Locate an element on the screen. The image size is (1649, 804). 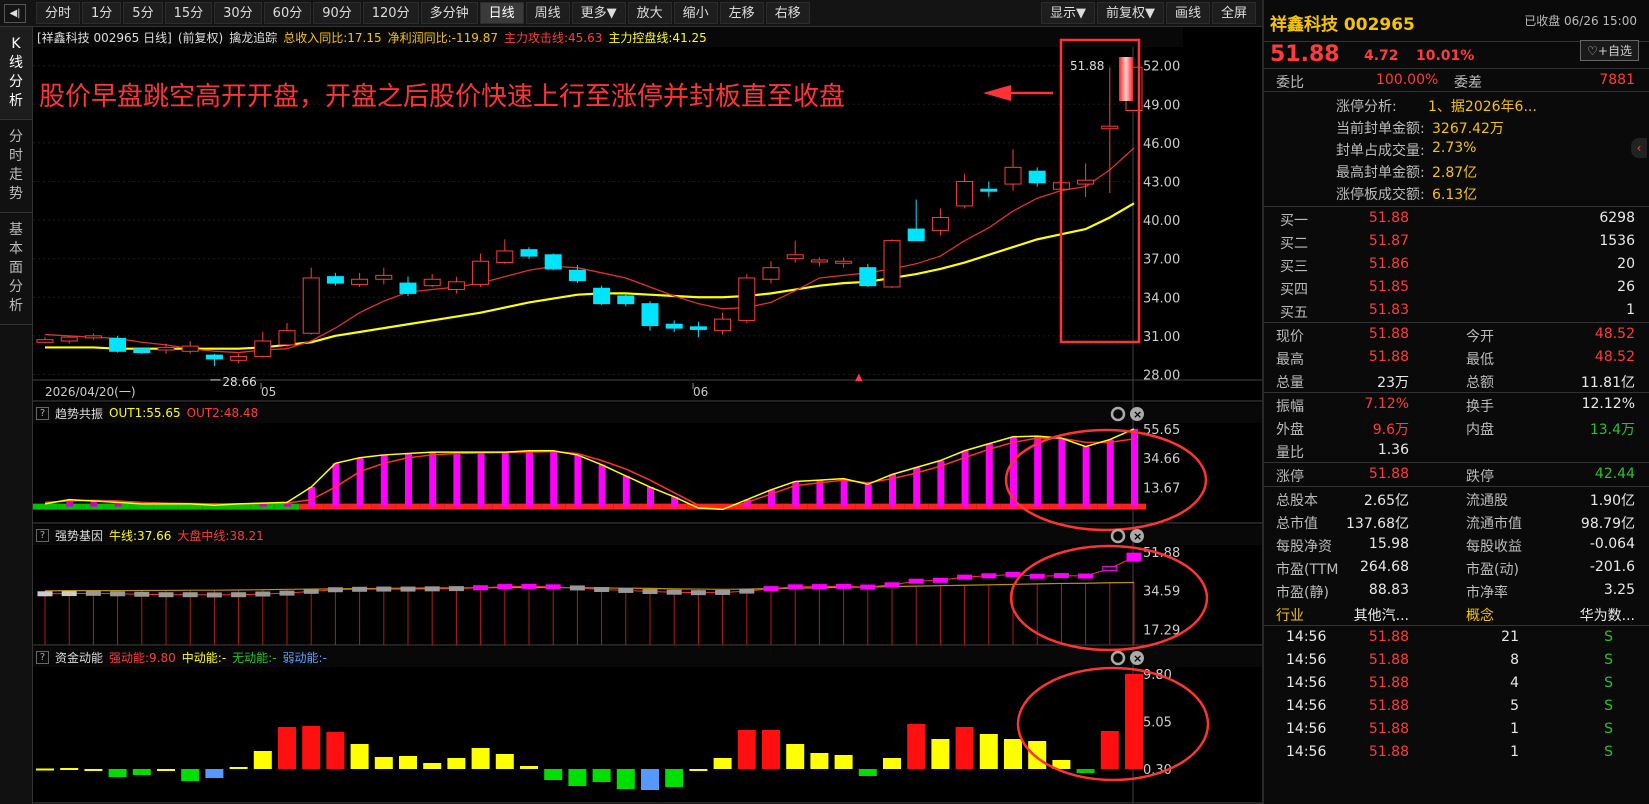
book-row: 买四 51.85 26 is located at coordinates (1456, 287).